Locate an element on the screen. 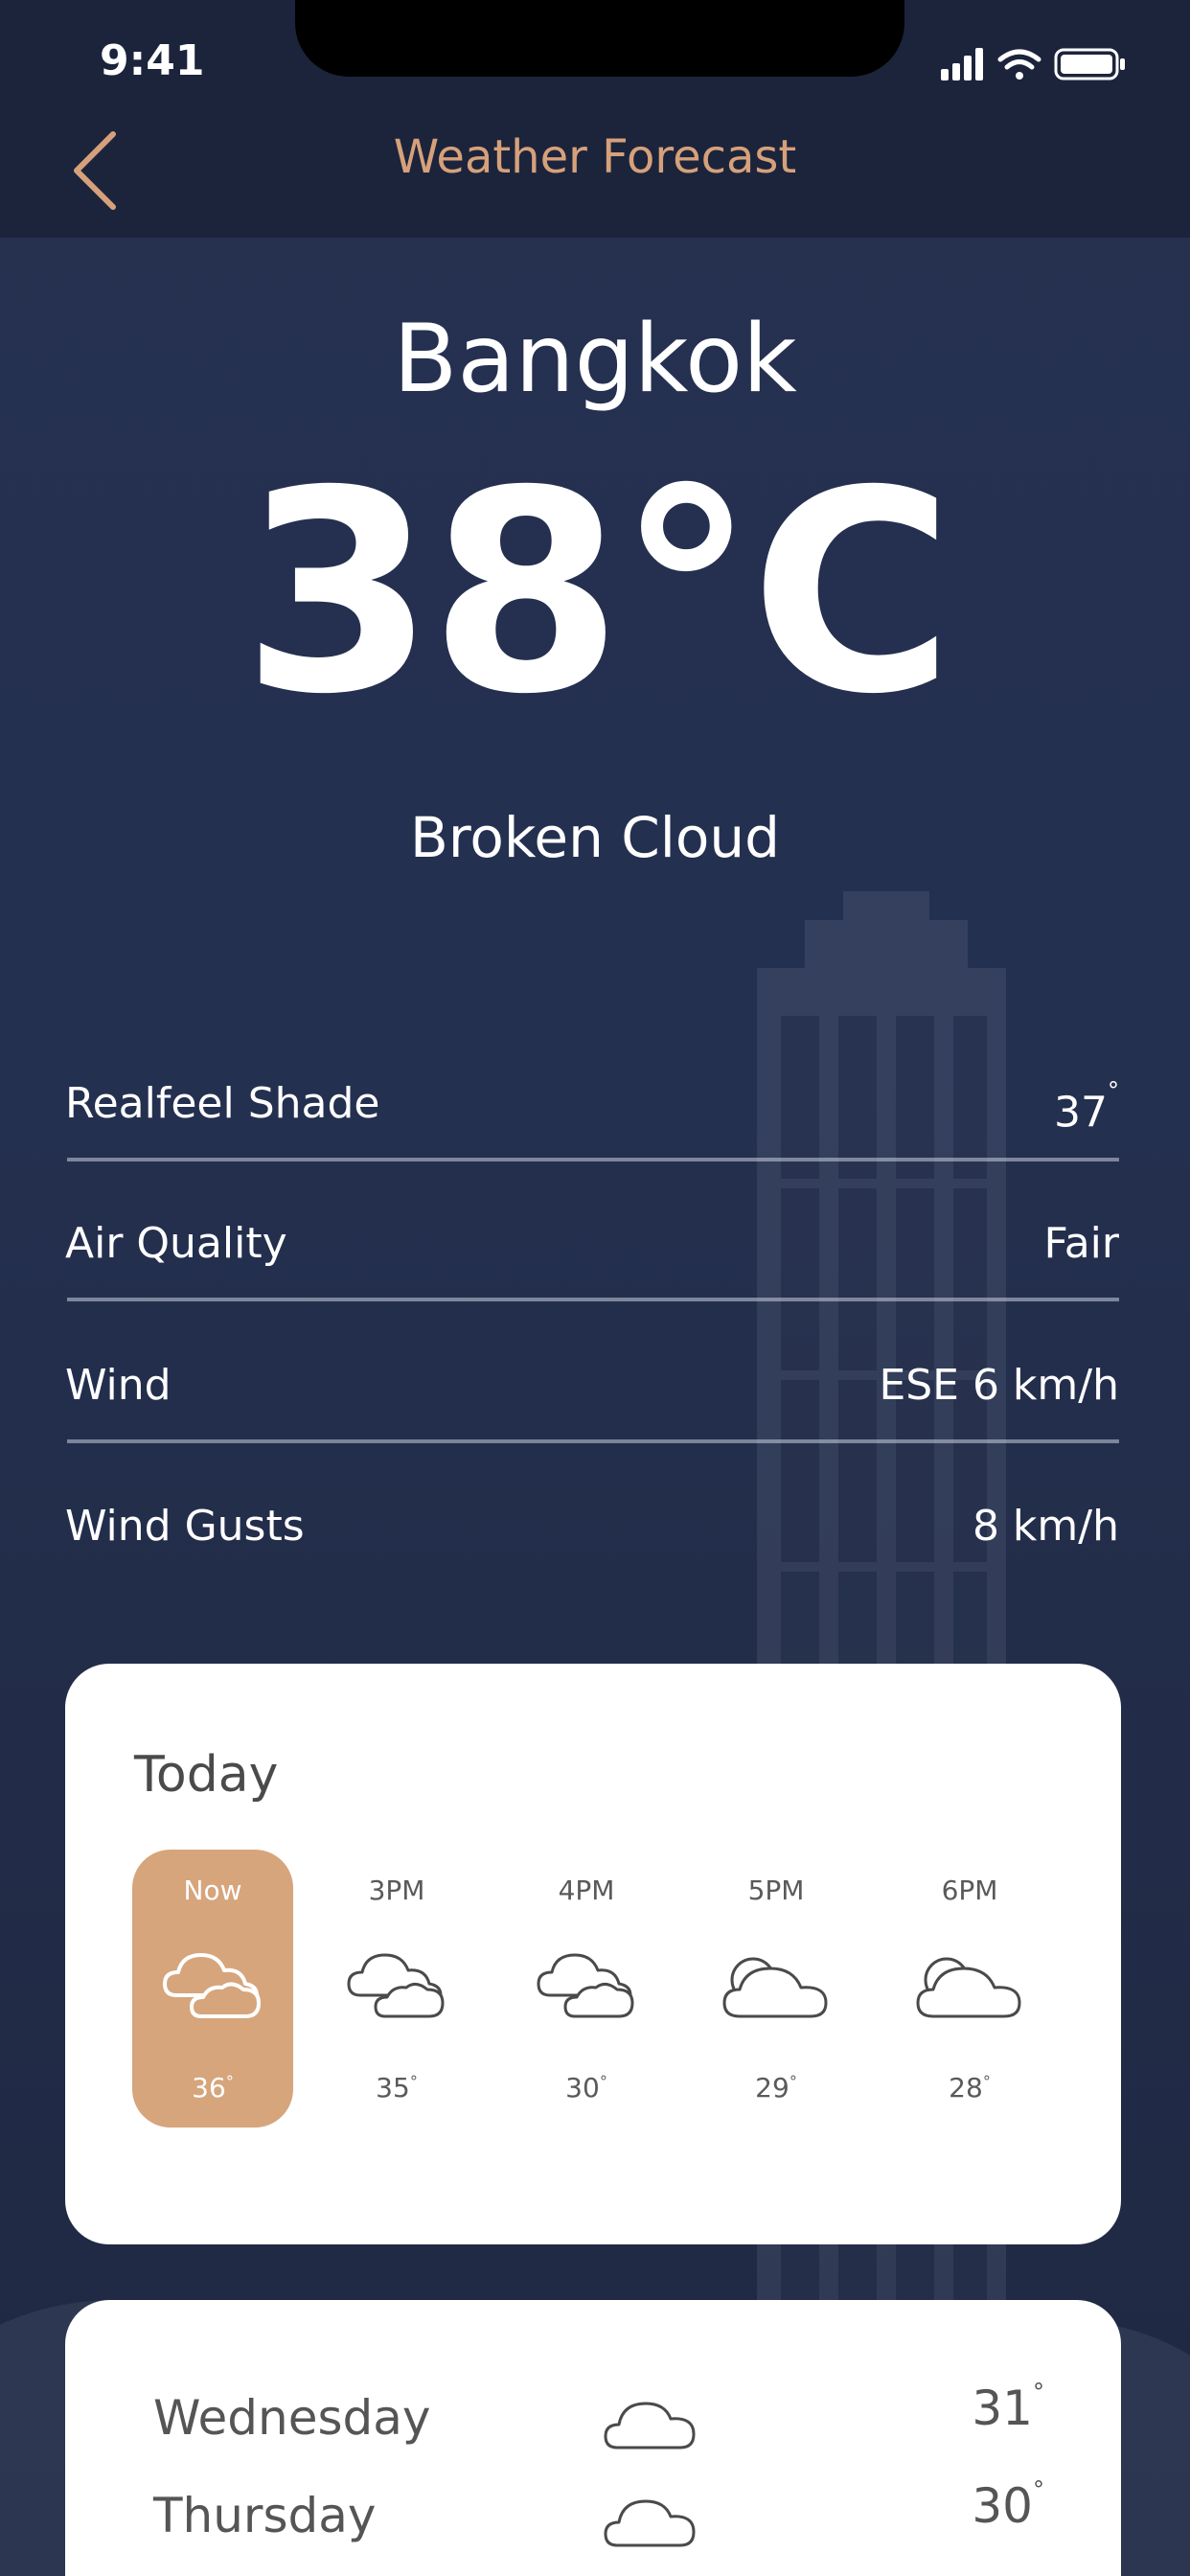 The width and height of the screenshot is (1190, 2576). detail-row-wind: Wind ESE 6 km/h is located at coordinates (592, 1424).